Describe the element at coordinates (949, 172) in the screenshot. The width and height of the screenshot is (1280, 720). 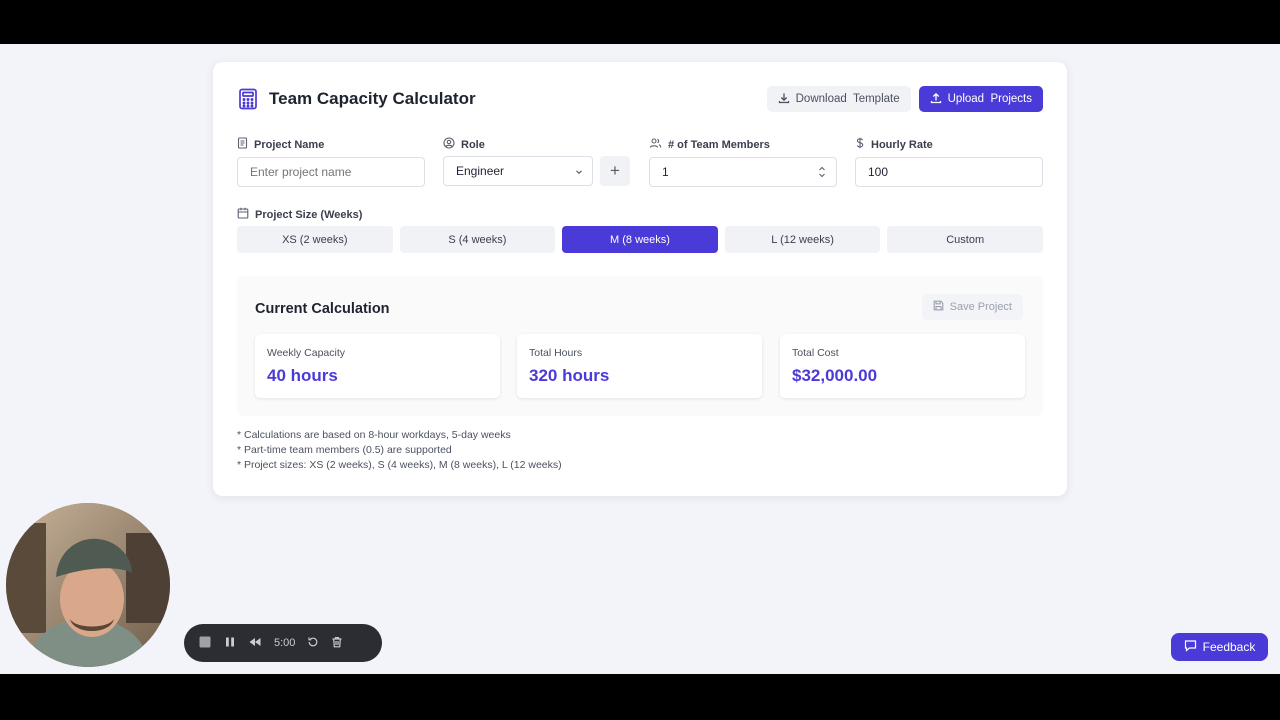
I see `hourly-rate-input: 100` at that location.